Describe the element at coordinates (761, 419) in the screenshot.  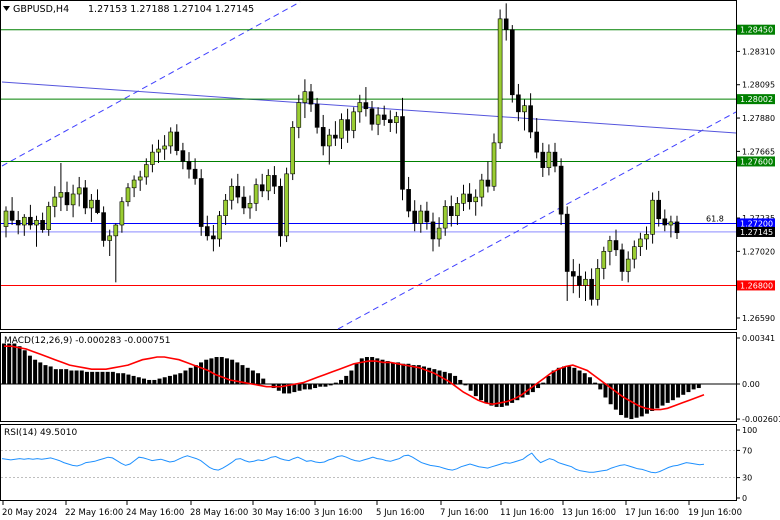
I see `macd-tick-label: -0.002601` at that location.